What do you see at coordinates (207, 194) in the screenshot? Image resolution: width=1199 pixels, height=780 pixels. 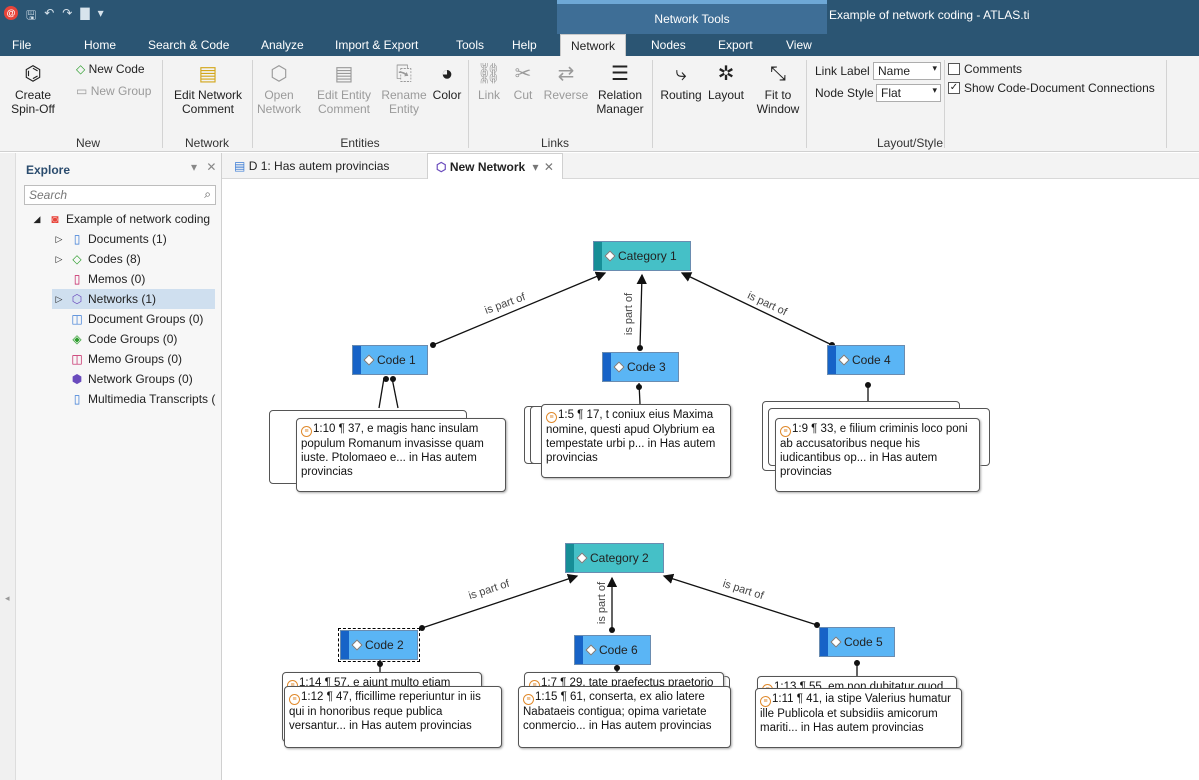 I see `search-icon: ⌕` at bounding box center [207, 194].